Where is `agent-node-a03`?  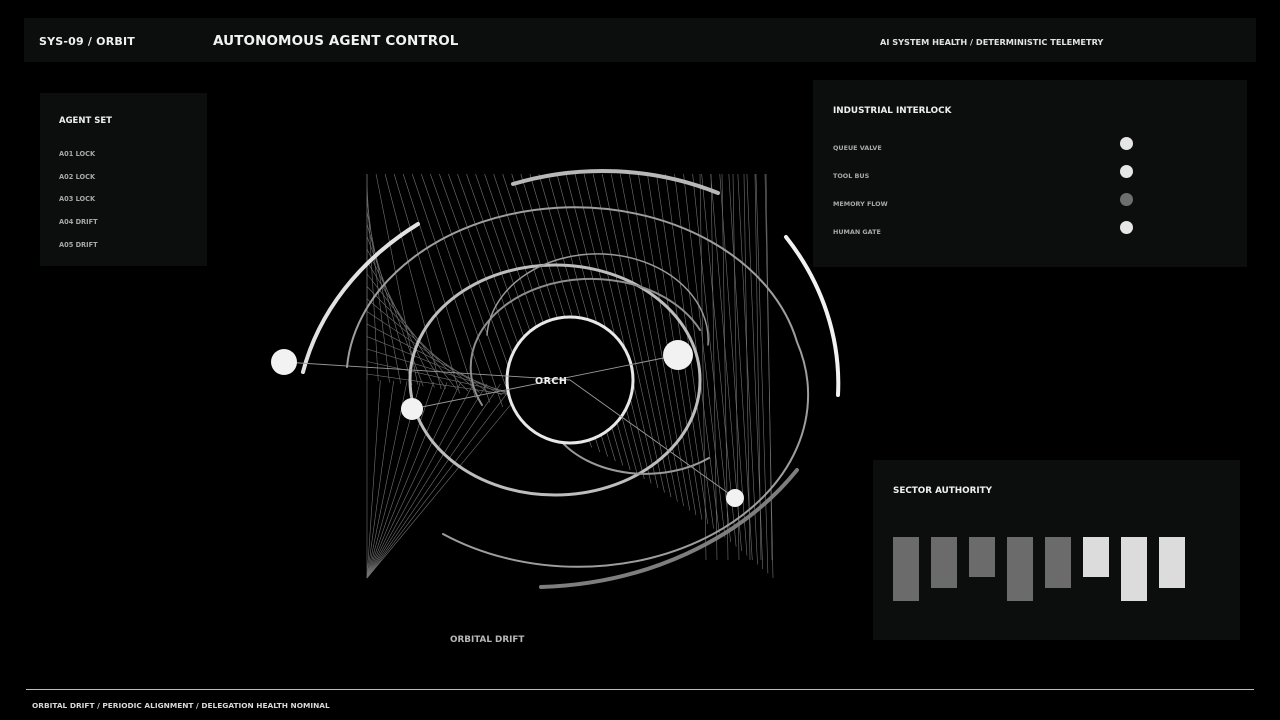
agent-node-a03 is located at coordinates (678, 355).